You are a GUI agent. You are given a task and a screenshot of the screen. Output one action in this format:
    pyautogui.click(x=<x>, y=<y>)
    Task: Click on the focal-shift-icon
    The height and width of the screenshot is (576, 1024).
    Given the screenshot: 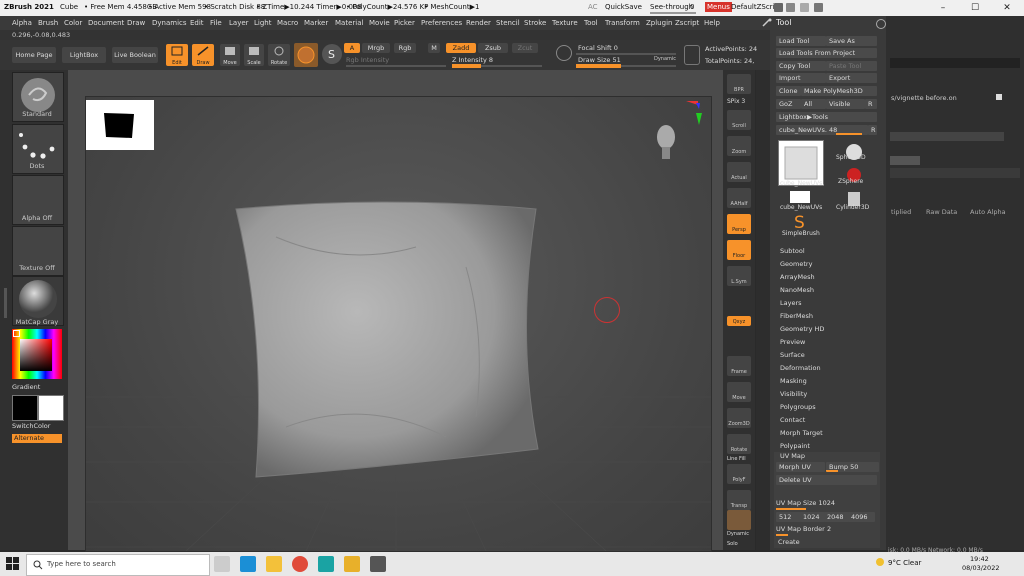 What is the action you would take?
    pyautogui.click(x=564, y=53)
    